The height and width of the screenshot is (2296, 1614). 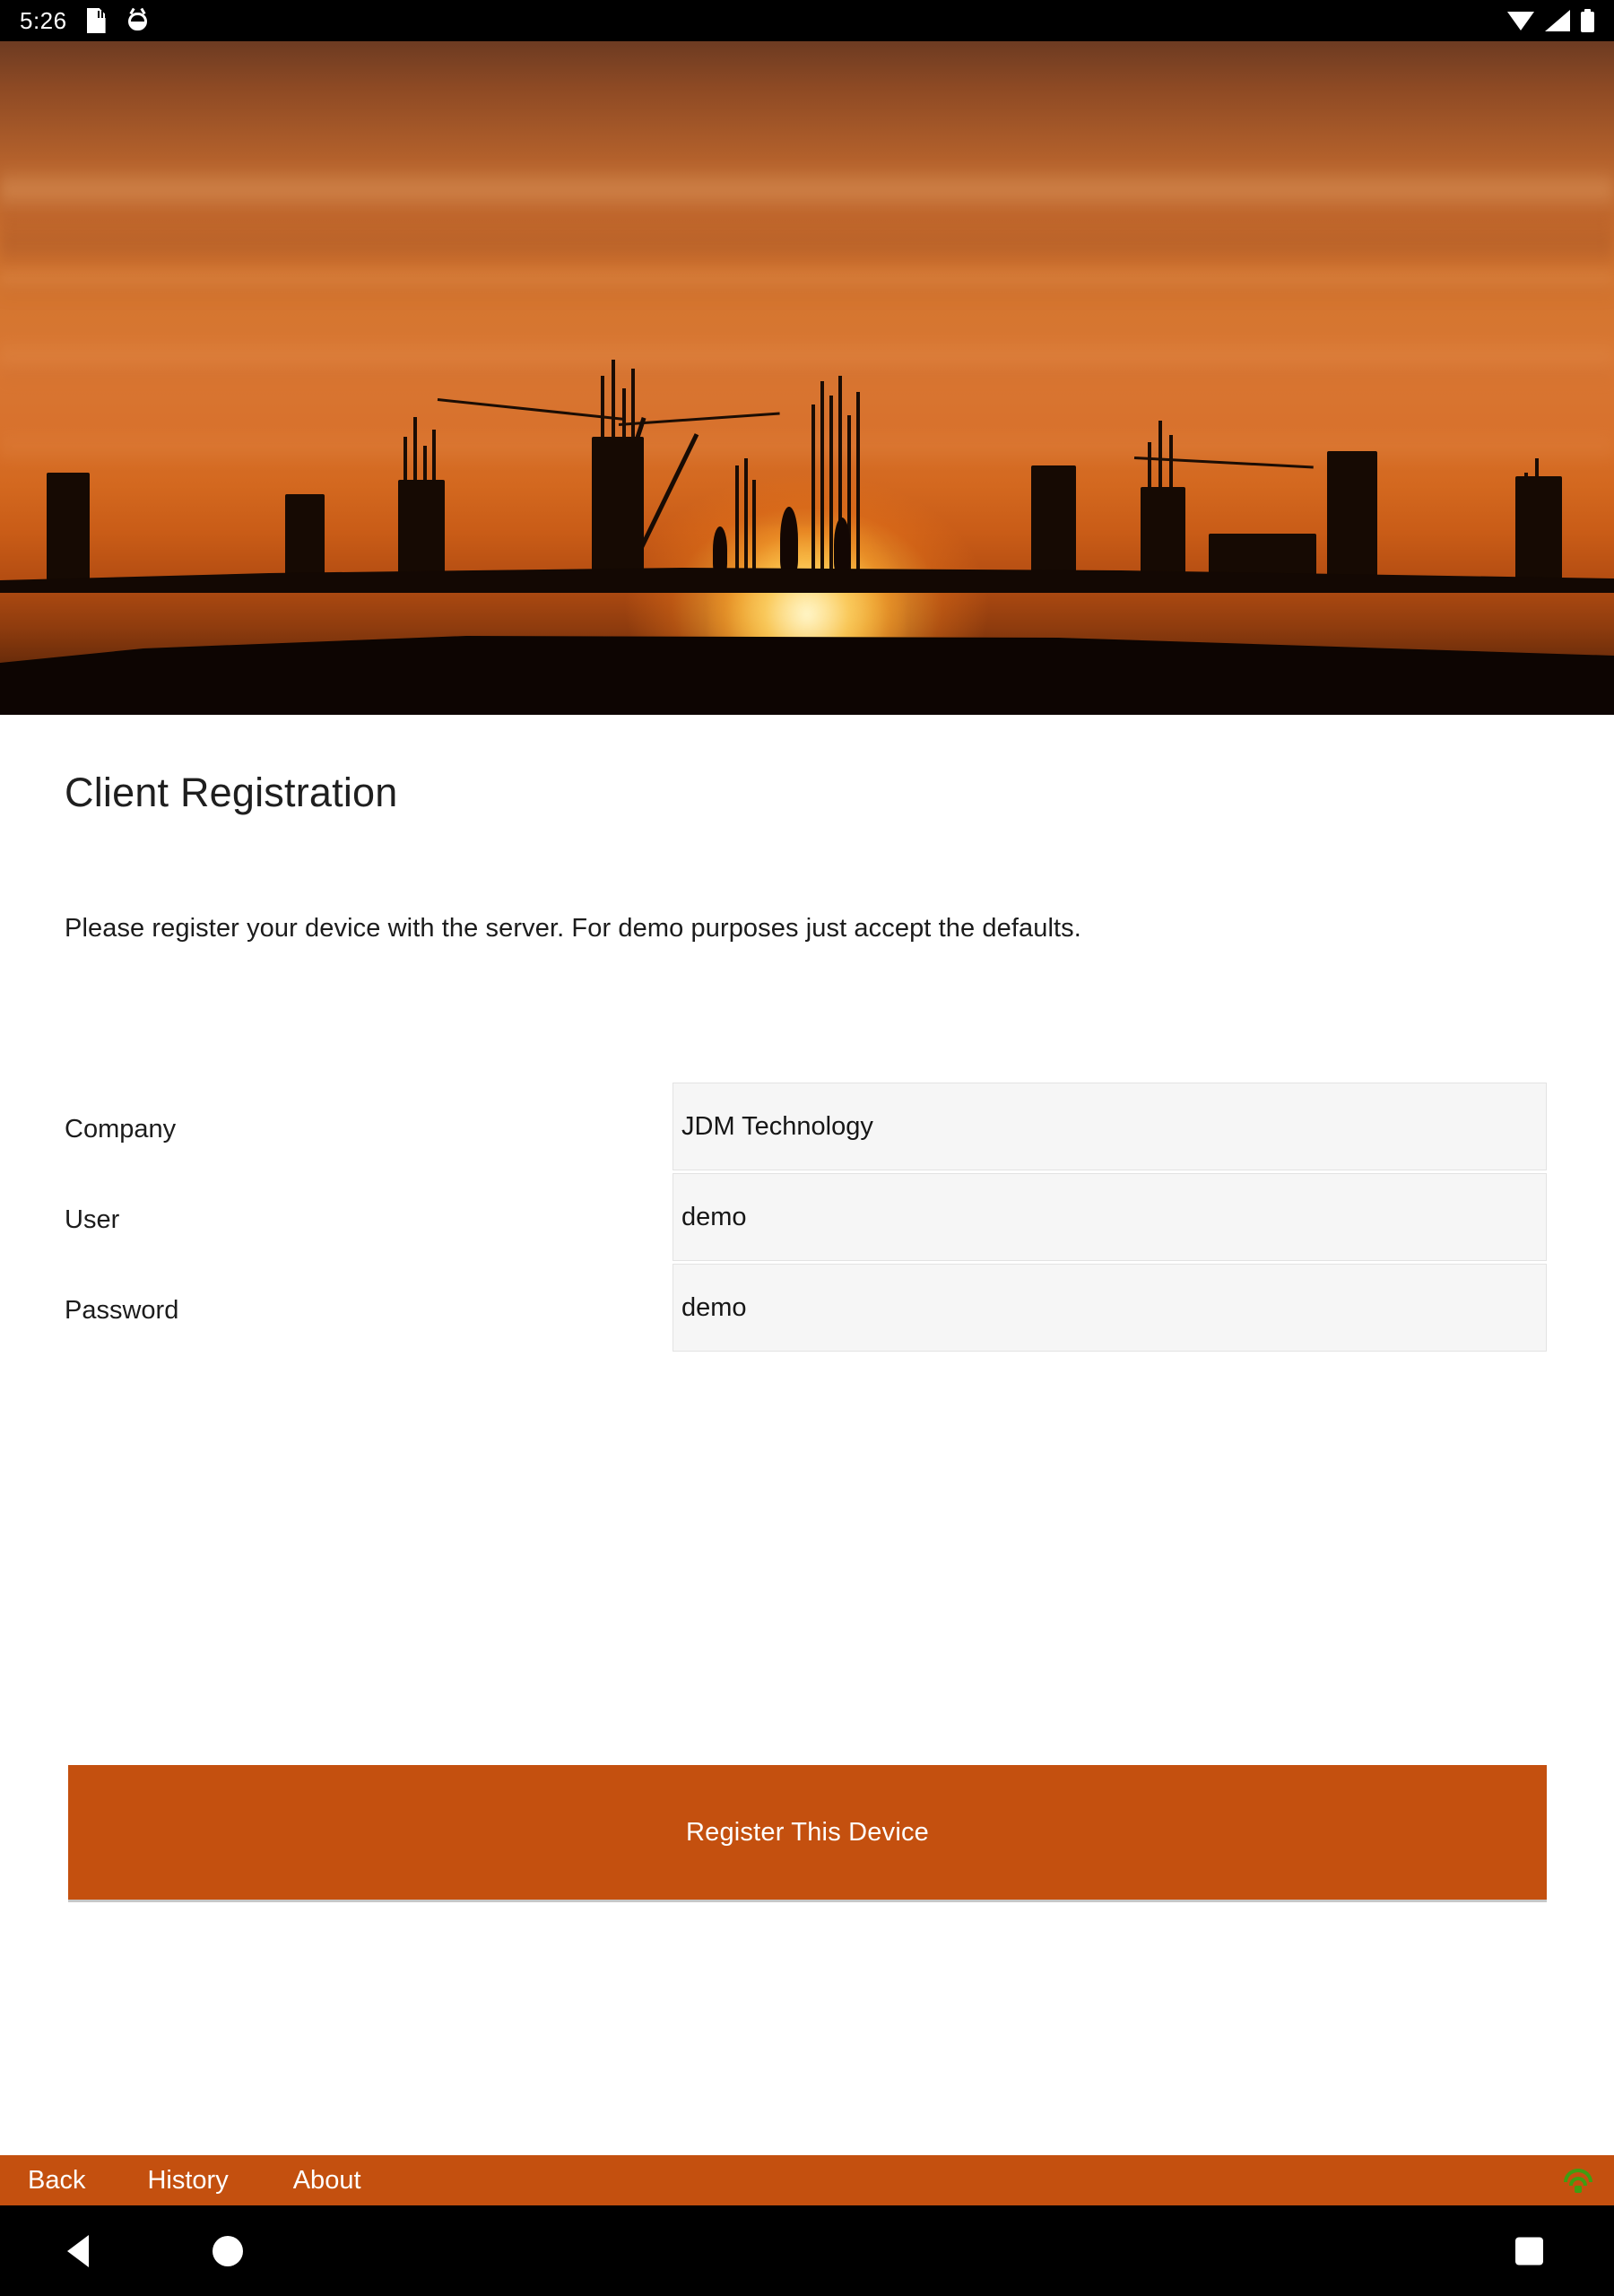 I want to click on register-device-button-label: Register This Device, so click(x=807, y=1832).